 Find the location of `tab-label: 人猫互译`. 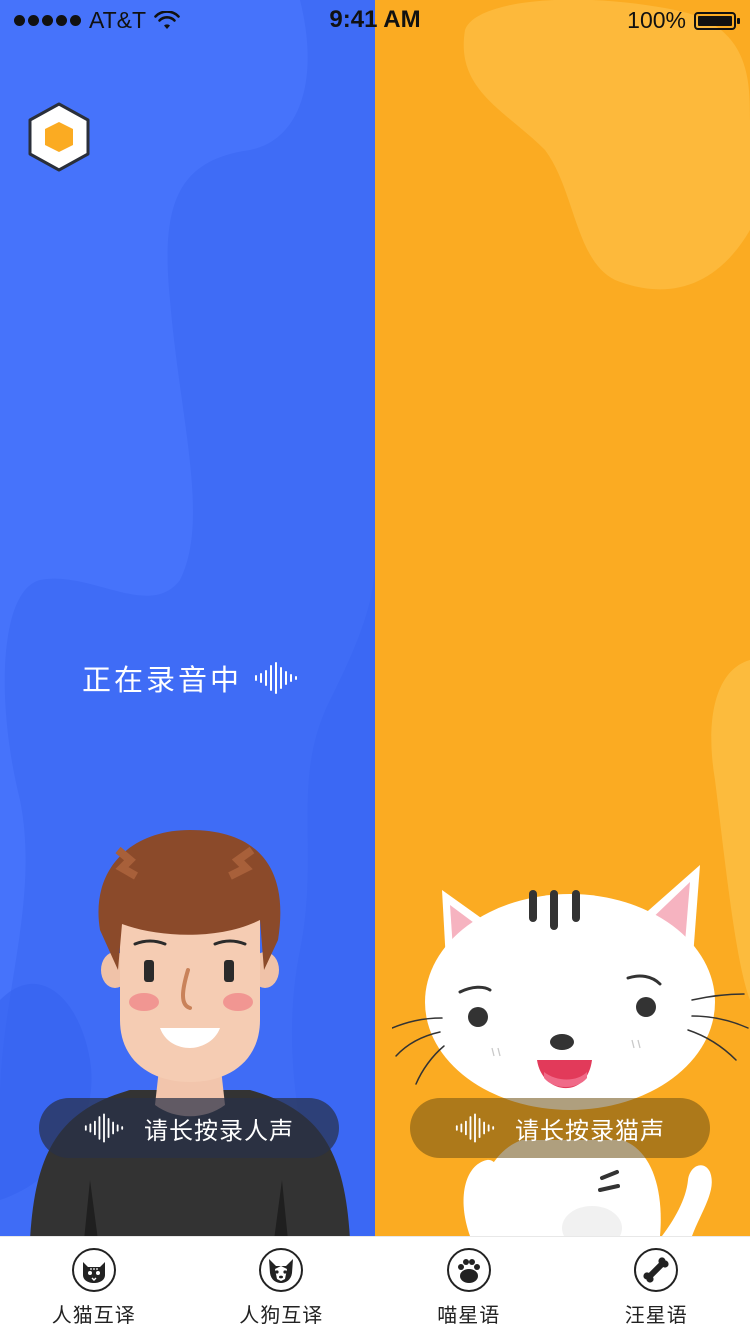

tab-label: 人猫互译 is located at coordinates (94, 1313).